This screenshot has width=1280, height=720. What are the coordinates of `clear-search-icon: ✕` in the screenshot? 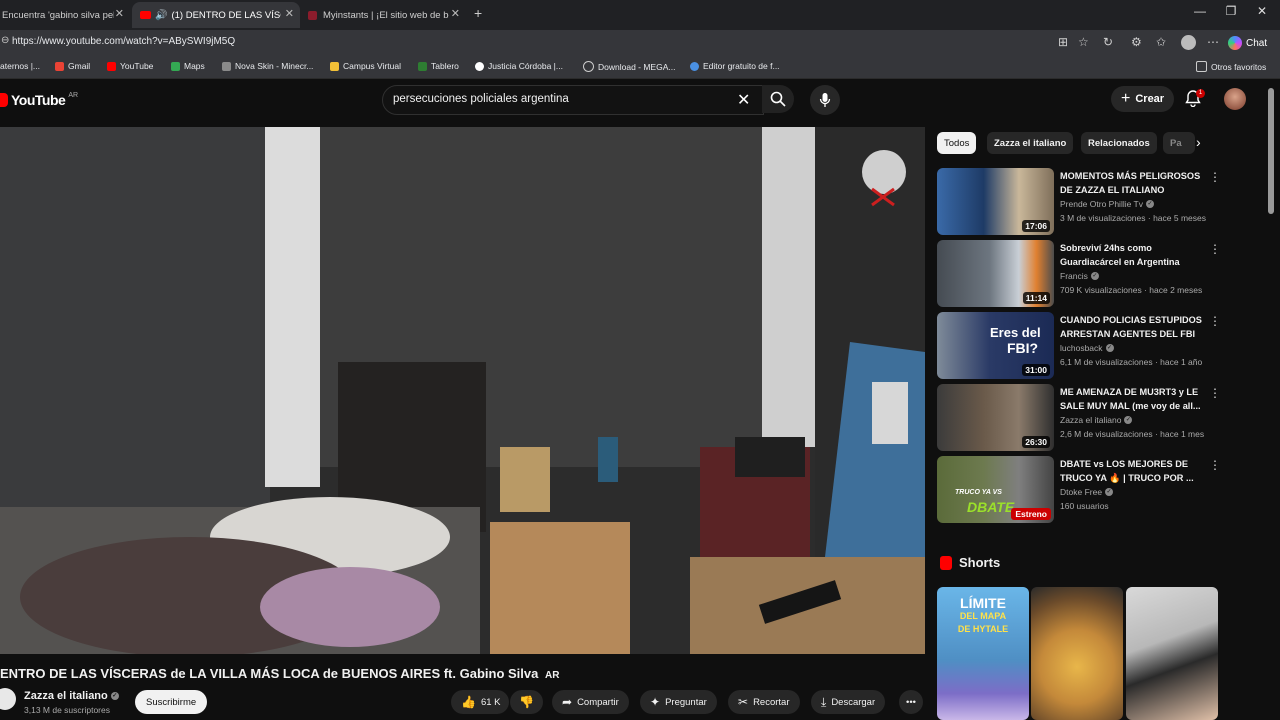 It's located at (743, 100).